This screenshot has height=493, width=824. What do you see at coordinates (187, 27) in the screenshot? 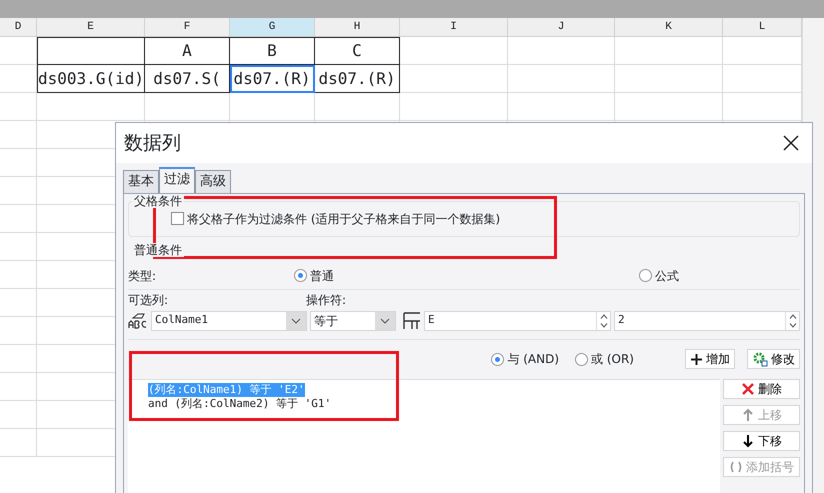
I see `column-header: F` at bounding box center [187, 27].